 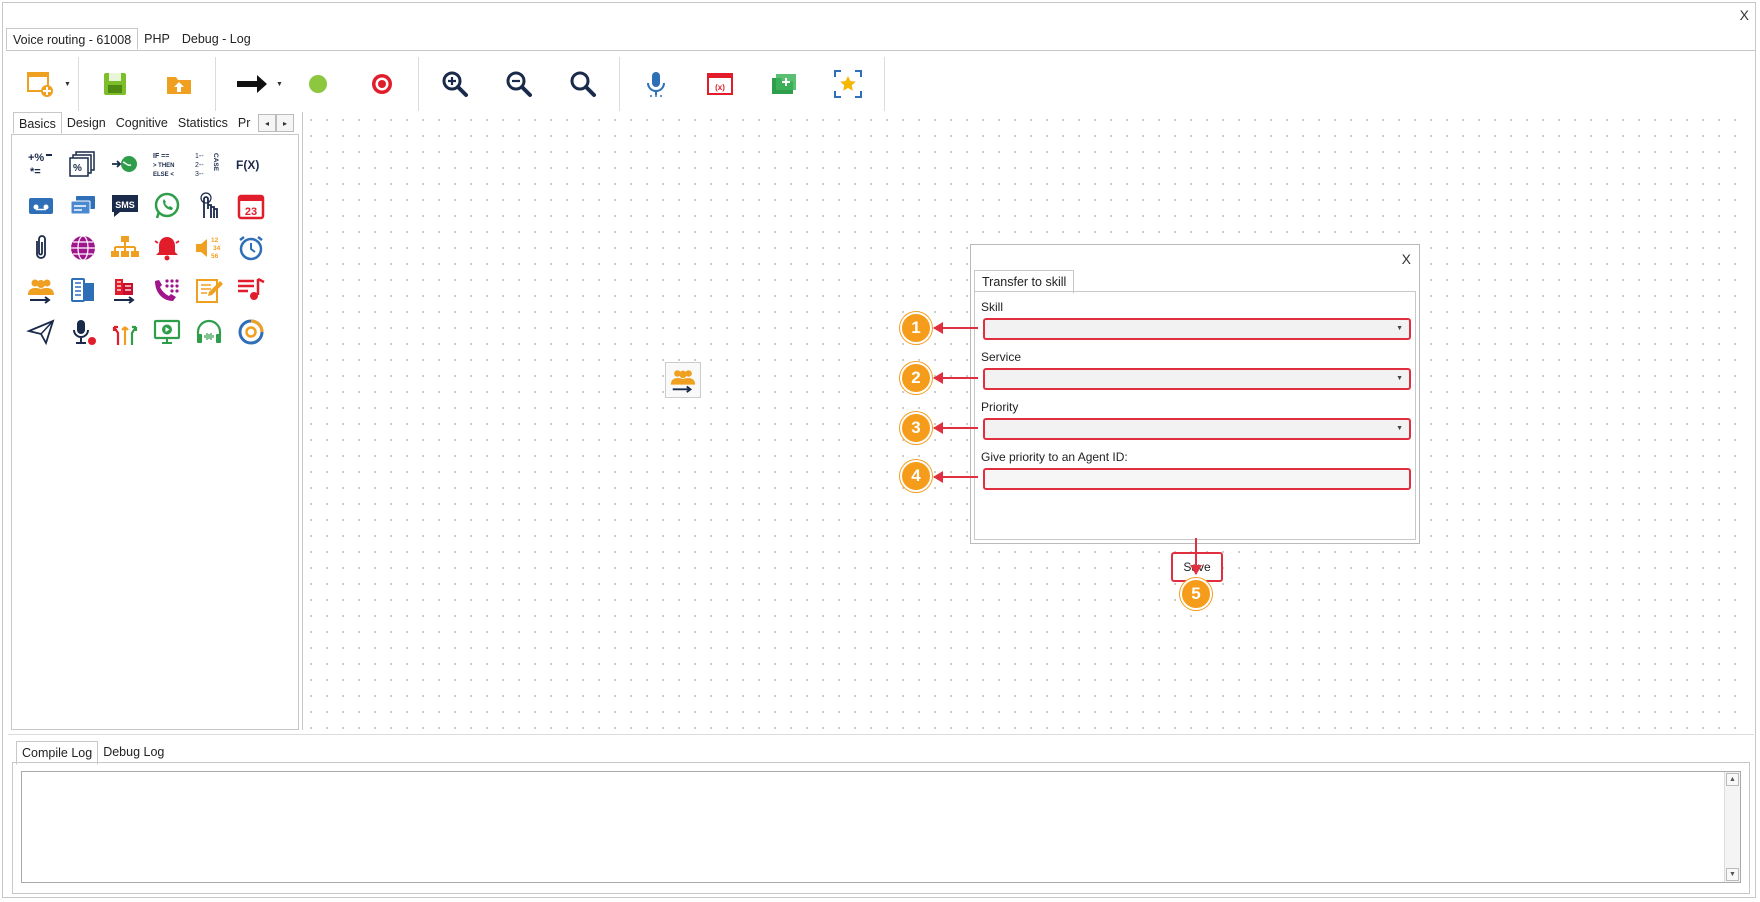 I want to click on tab-php: PHP, so click(x=157, y=39).